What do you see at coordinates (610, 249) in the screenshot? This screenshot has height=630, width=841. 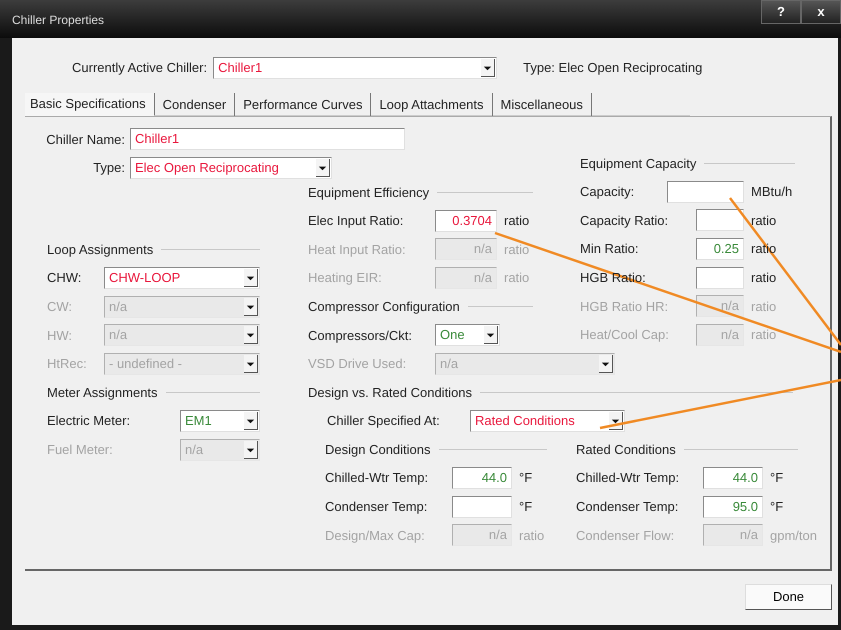 I see `field-label: Min Ratio:` at bounding box center [610, 249].